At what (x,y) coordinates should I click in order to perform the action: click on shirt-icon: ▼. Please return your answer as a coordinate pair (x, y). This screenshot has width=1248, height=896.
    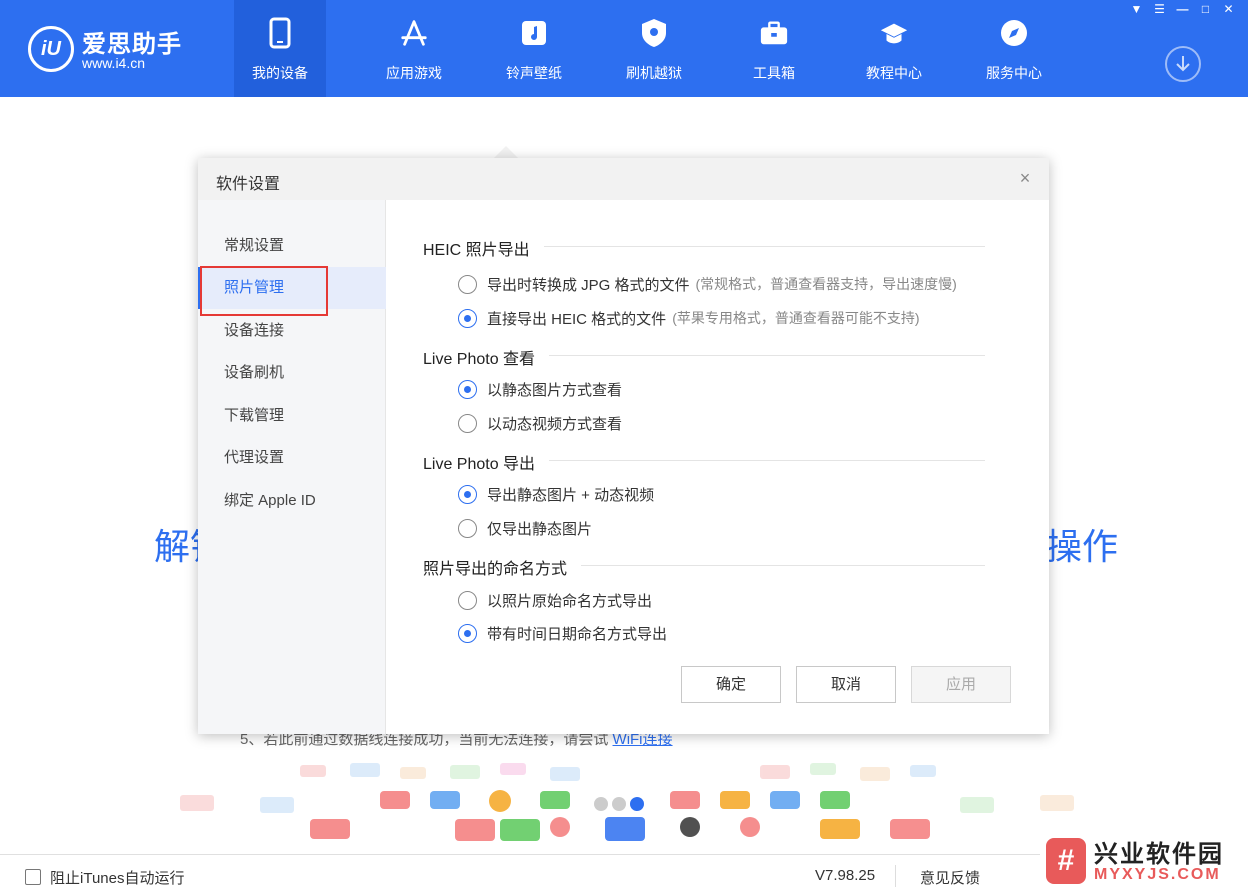
    Looking at the image, I should click on (1136, 9).